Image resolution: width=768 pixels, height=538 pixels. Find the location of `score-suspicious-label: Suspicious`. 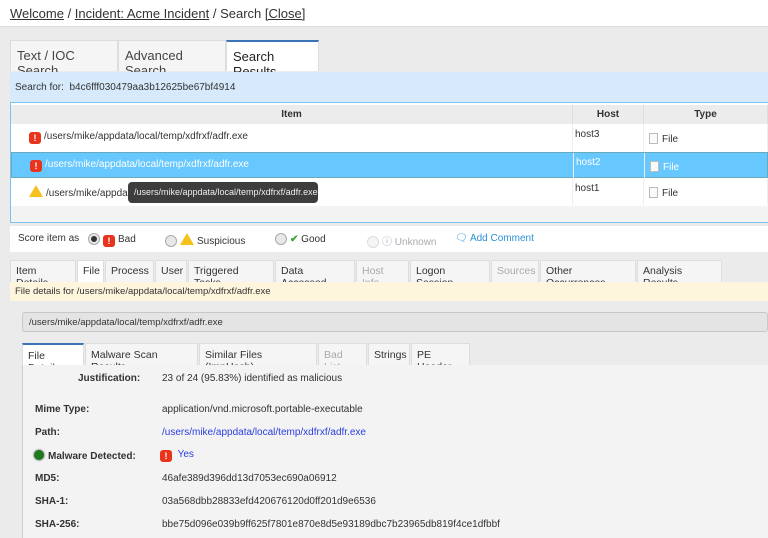

score-suspicious-label: Suspicious is located at coordinates (221, 241).